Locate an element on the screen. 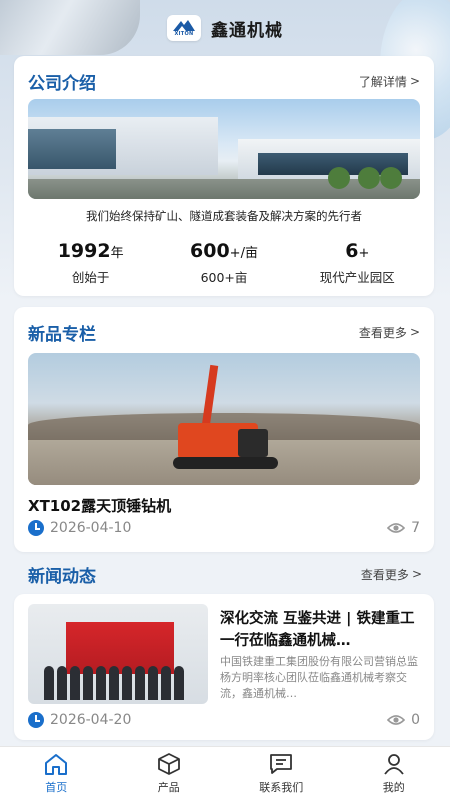 The height and width of the screenshot is (800, 450). app-title: 鑫通机械 is located at coordinates (247, 30).